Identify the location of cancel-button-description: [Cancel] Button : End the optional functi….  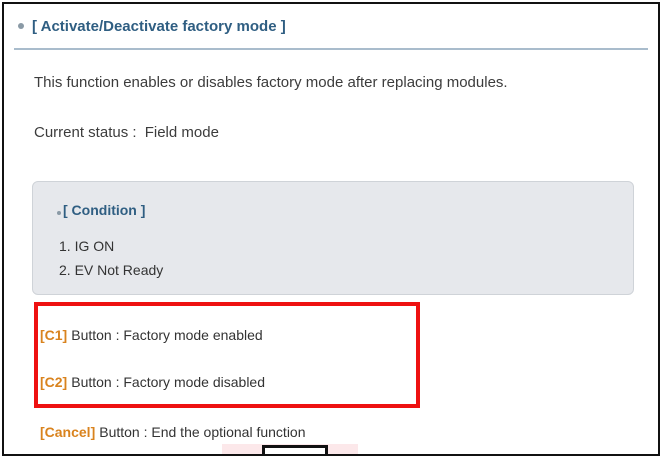
(173, 432).